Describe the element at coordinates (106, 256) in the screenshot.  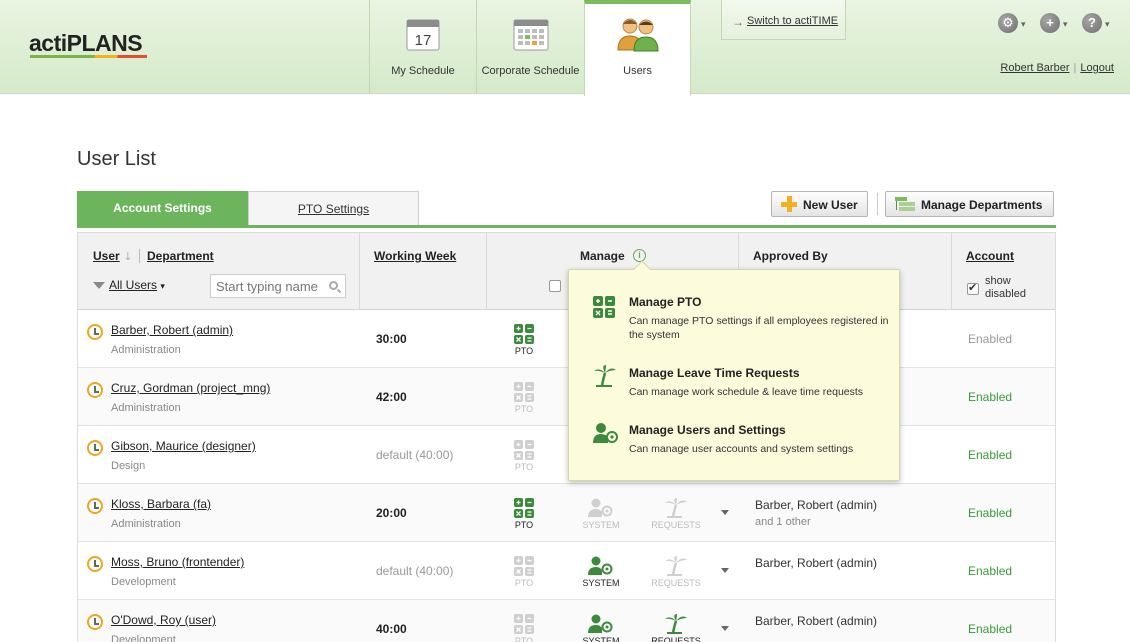
I see `user-column-header: User` at that location.